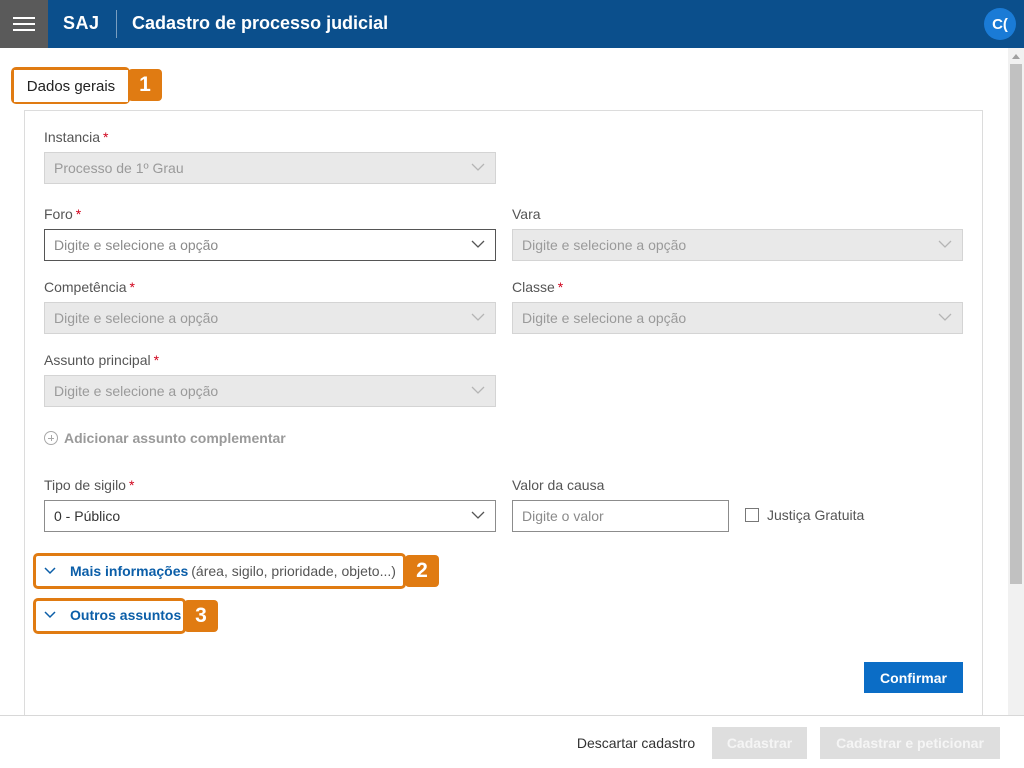 The width and height of the screenshot is (1024, 768). Describe the element at coordinates (116, 24) in the screenshot. I see `header-divider` at that location.